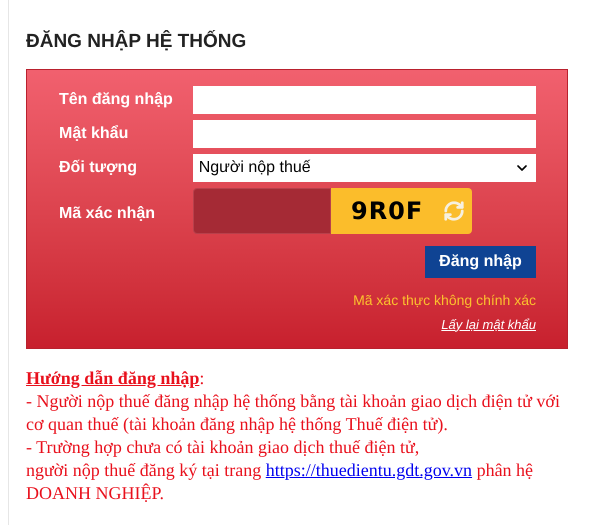 Image resolution: width=589 pixels, height=525 pixels. Describe the element at coordinates (488, 324) in the screenshot. I see `forgot-password-link: Lấy lại mật khẩu` at that location.